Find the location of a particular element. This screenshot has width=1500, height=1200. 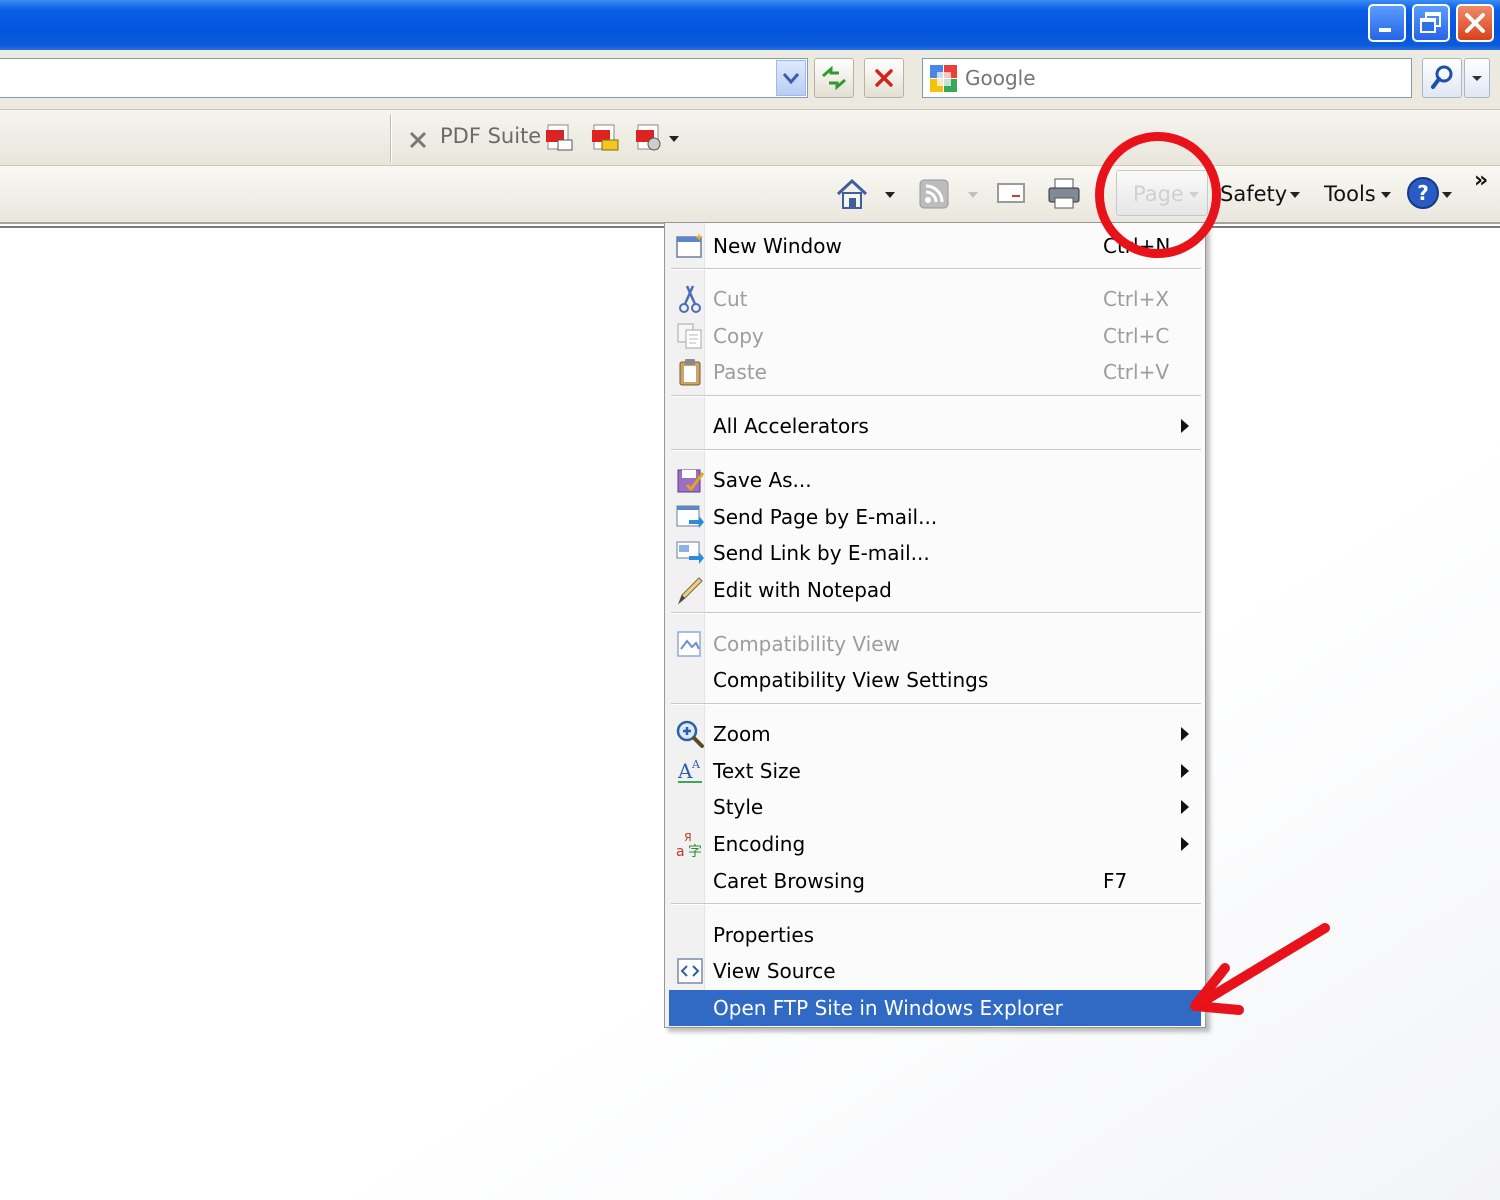

scissors-icon is located at coordinates (690, 299).